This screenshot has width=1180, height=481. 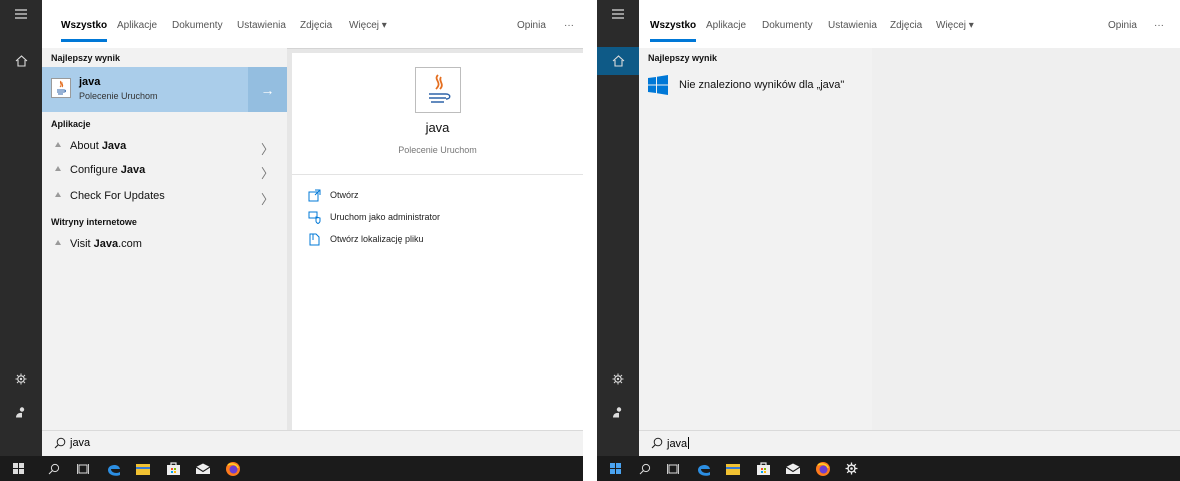 I want to click on no-results-message: Nie znaleziono wyników dla „java", so click(x=762, y=85).